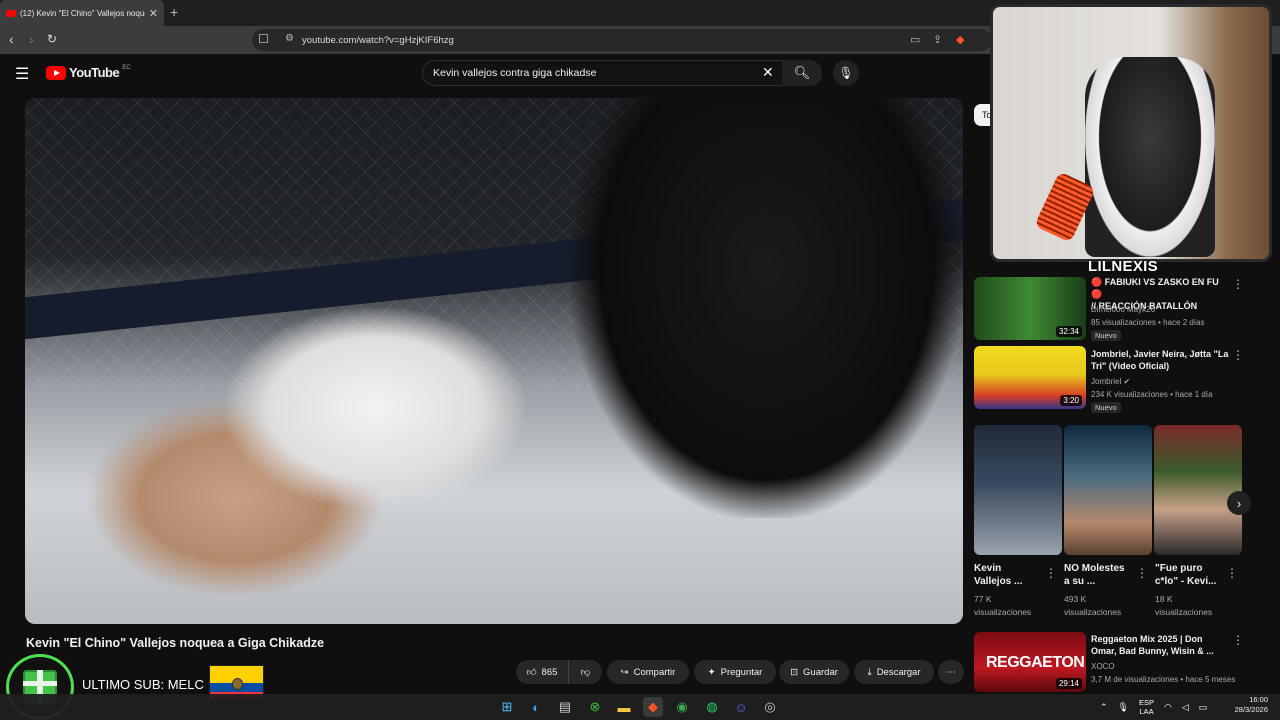 This screenshot has height=720, width=1280. Describe the element at coordinates (1106, 407) in the screenshot. I see `new-badge: Nuevo` at that location.